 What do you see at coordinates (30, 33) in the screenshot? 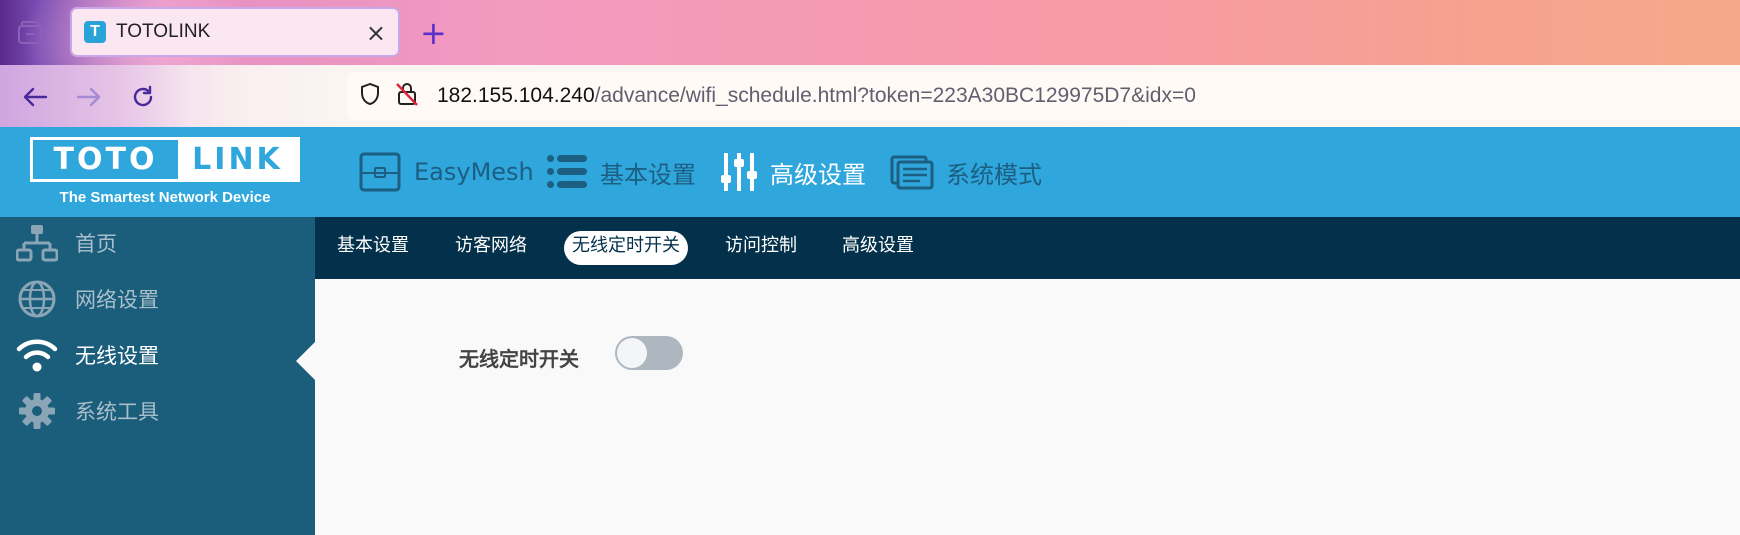
I see `tab-overview-icon` at bounding box center [30, 33].